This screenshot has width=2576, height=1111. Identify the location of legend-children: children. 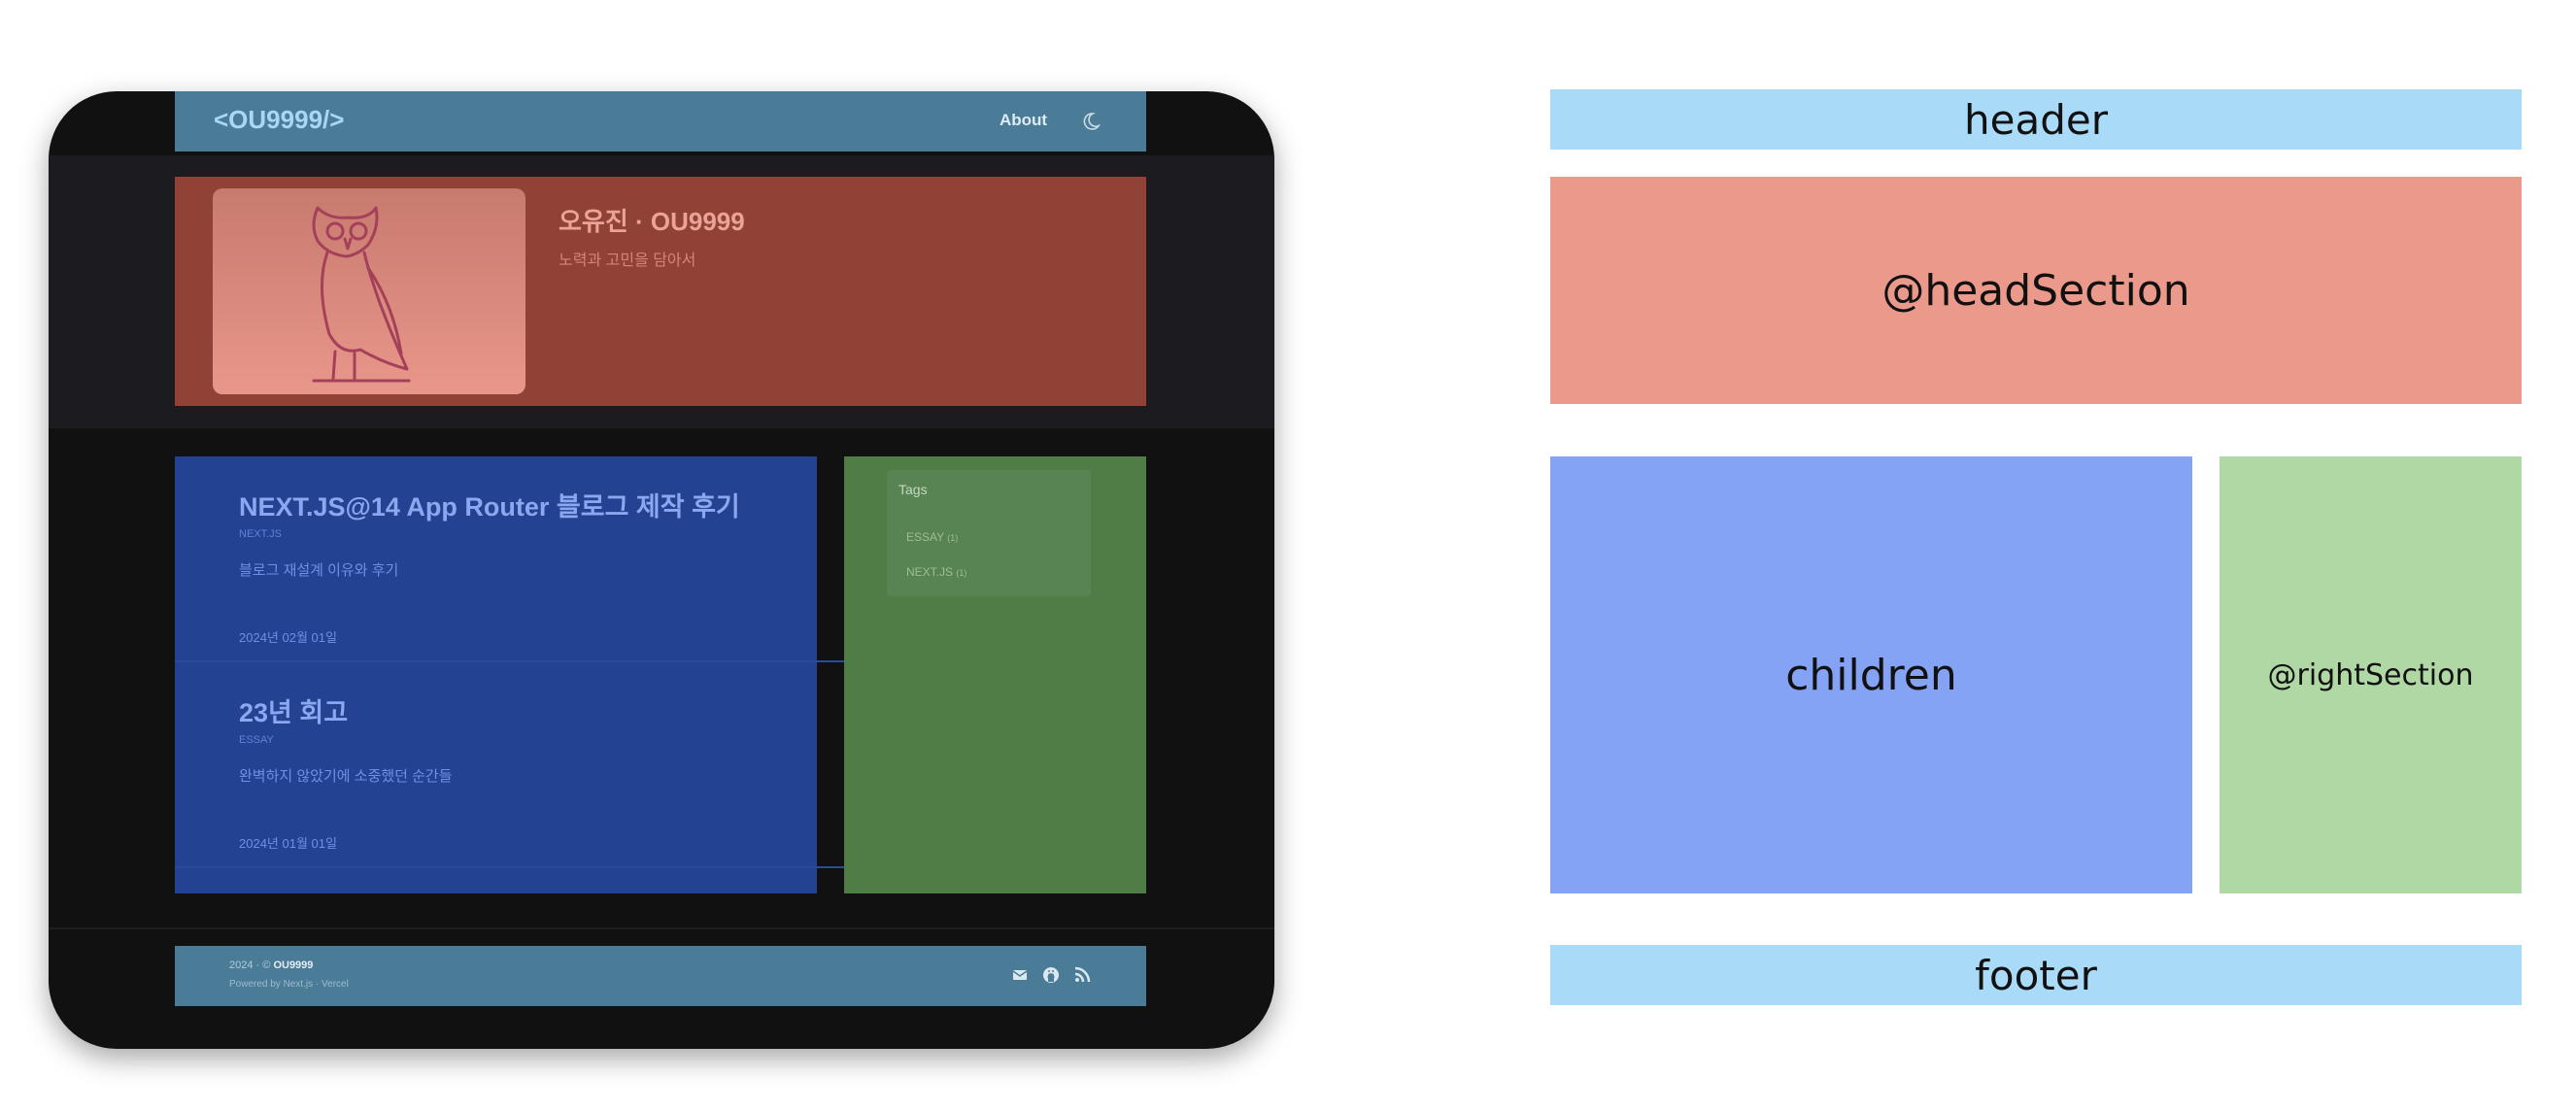
(1871, 674).